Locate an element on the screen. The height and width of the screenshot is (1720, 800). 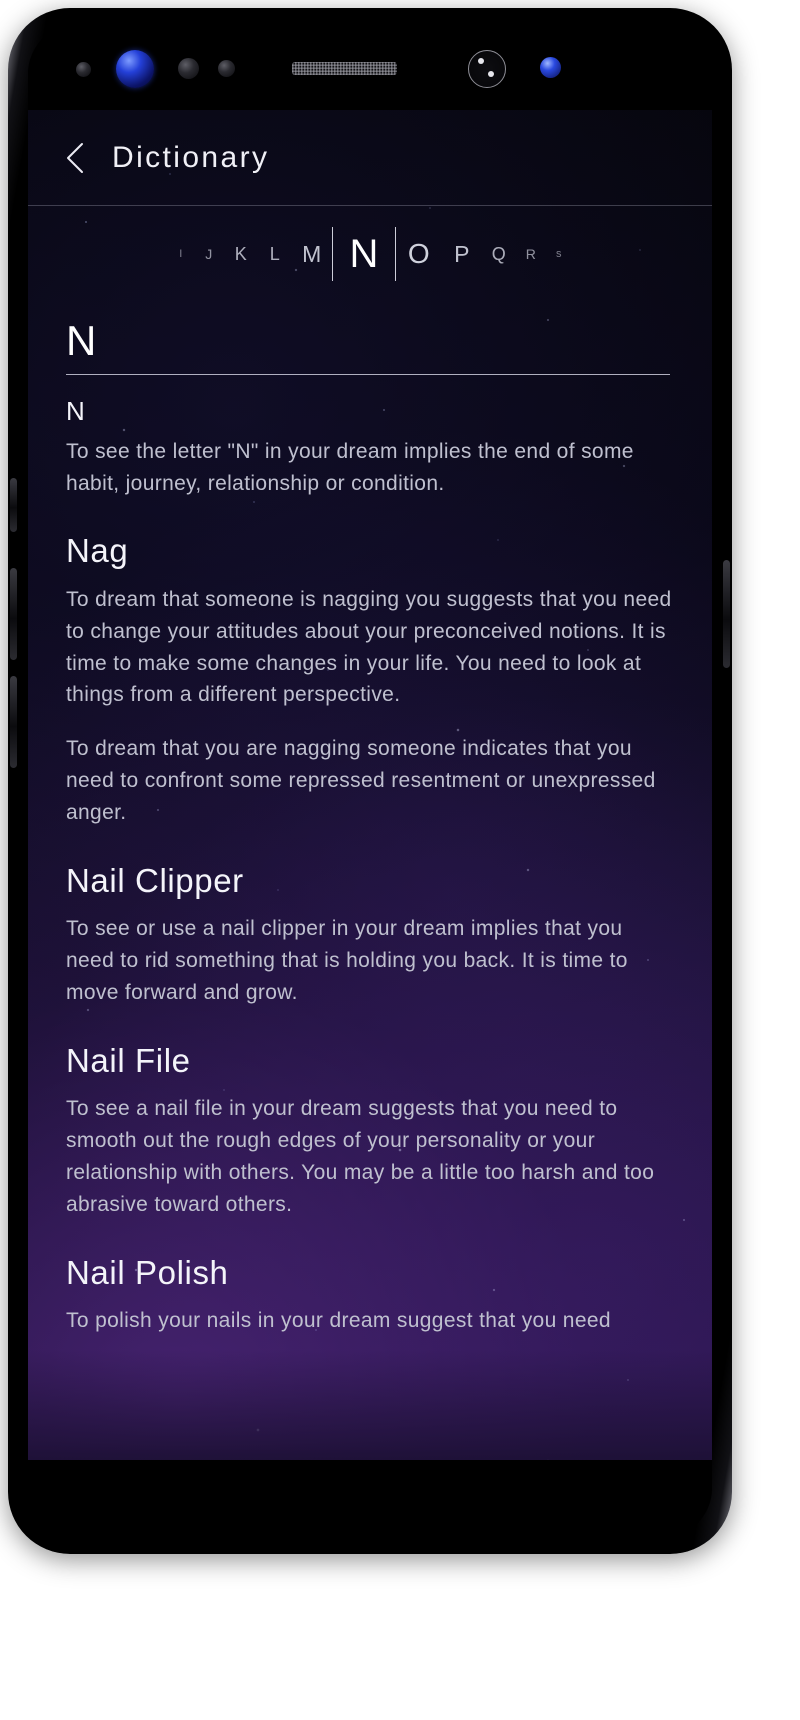
section-header: N is located at coordinates (368, 347).